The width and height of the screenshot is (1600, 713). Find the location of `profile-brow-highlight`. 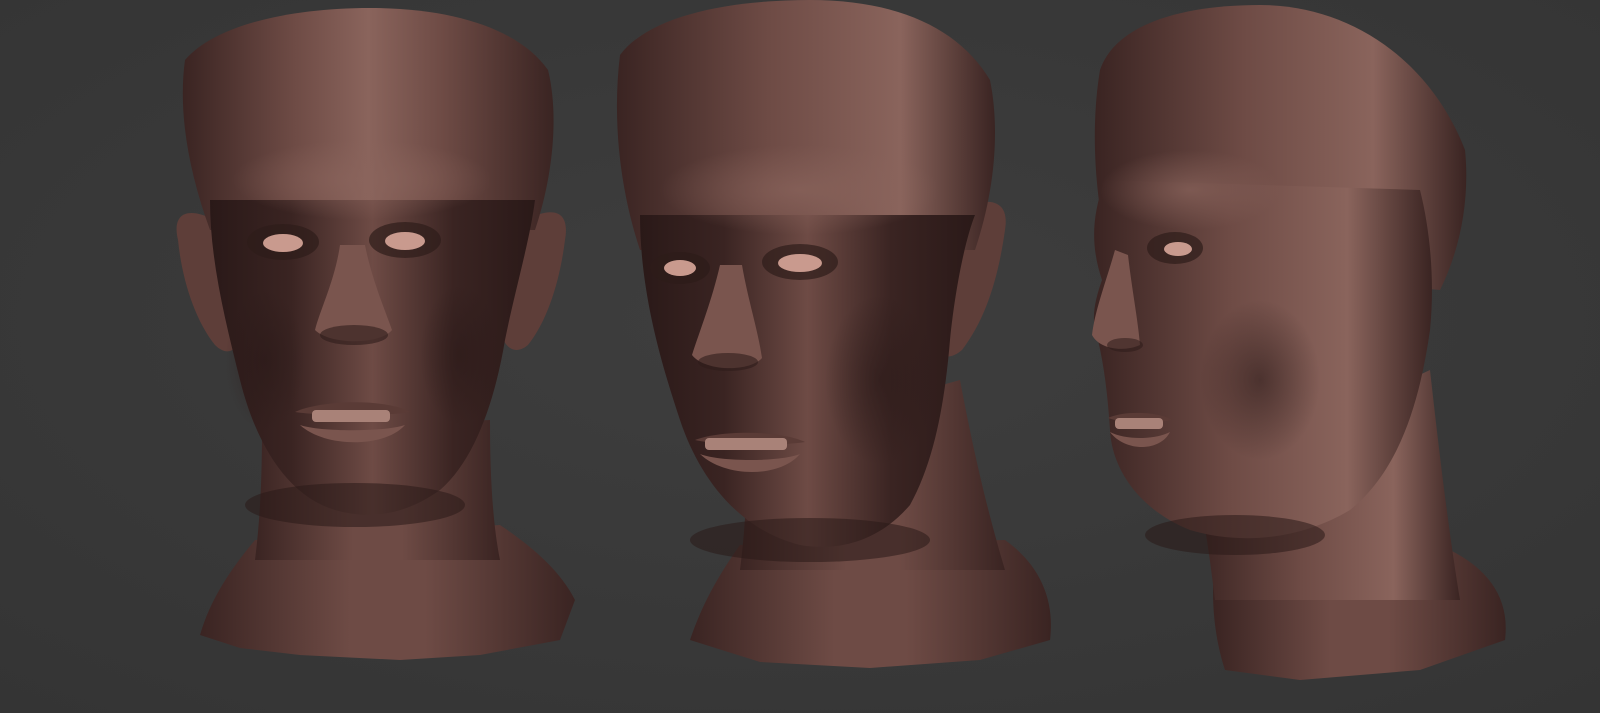

profile-brow-highlight is located at coordinates (1190, 190).